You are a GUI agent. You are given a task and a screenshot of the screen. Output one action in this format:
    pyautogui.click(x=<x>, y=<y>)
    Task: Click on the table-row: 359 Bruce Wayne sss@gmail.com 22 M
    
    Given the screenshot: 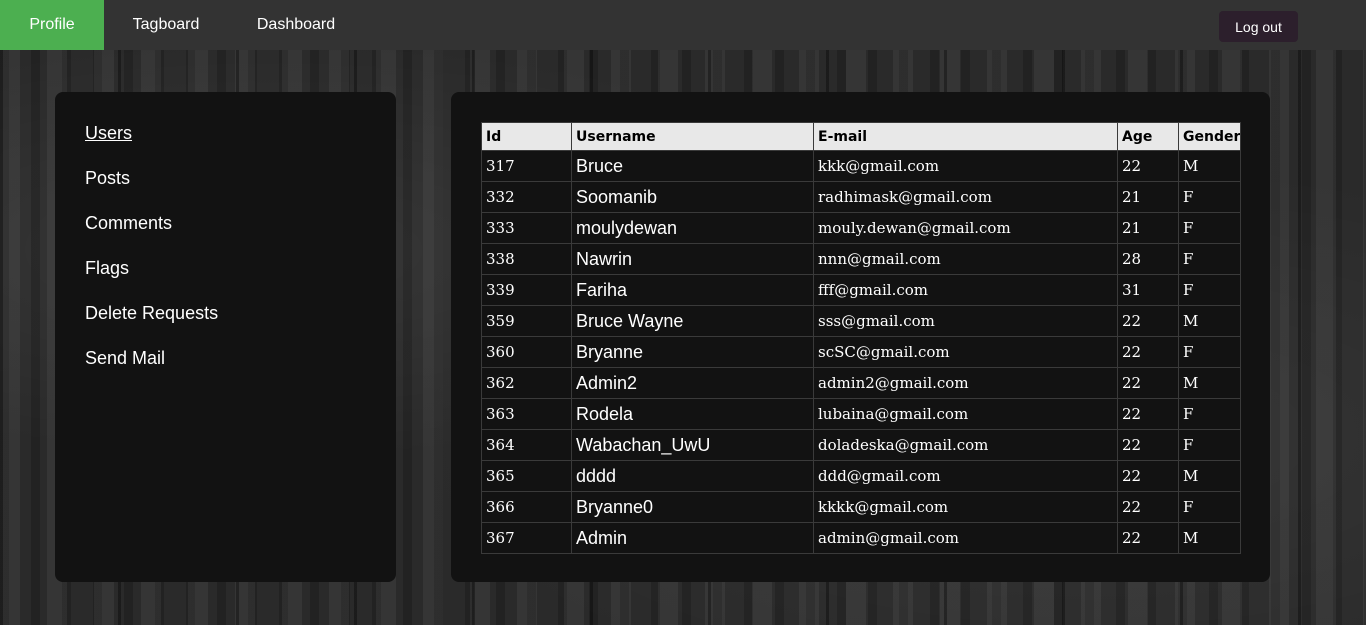 What is the action you would take?
    pyautogui.click(x=861, y=321)
    